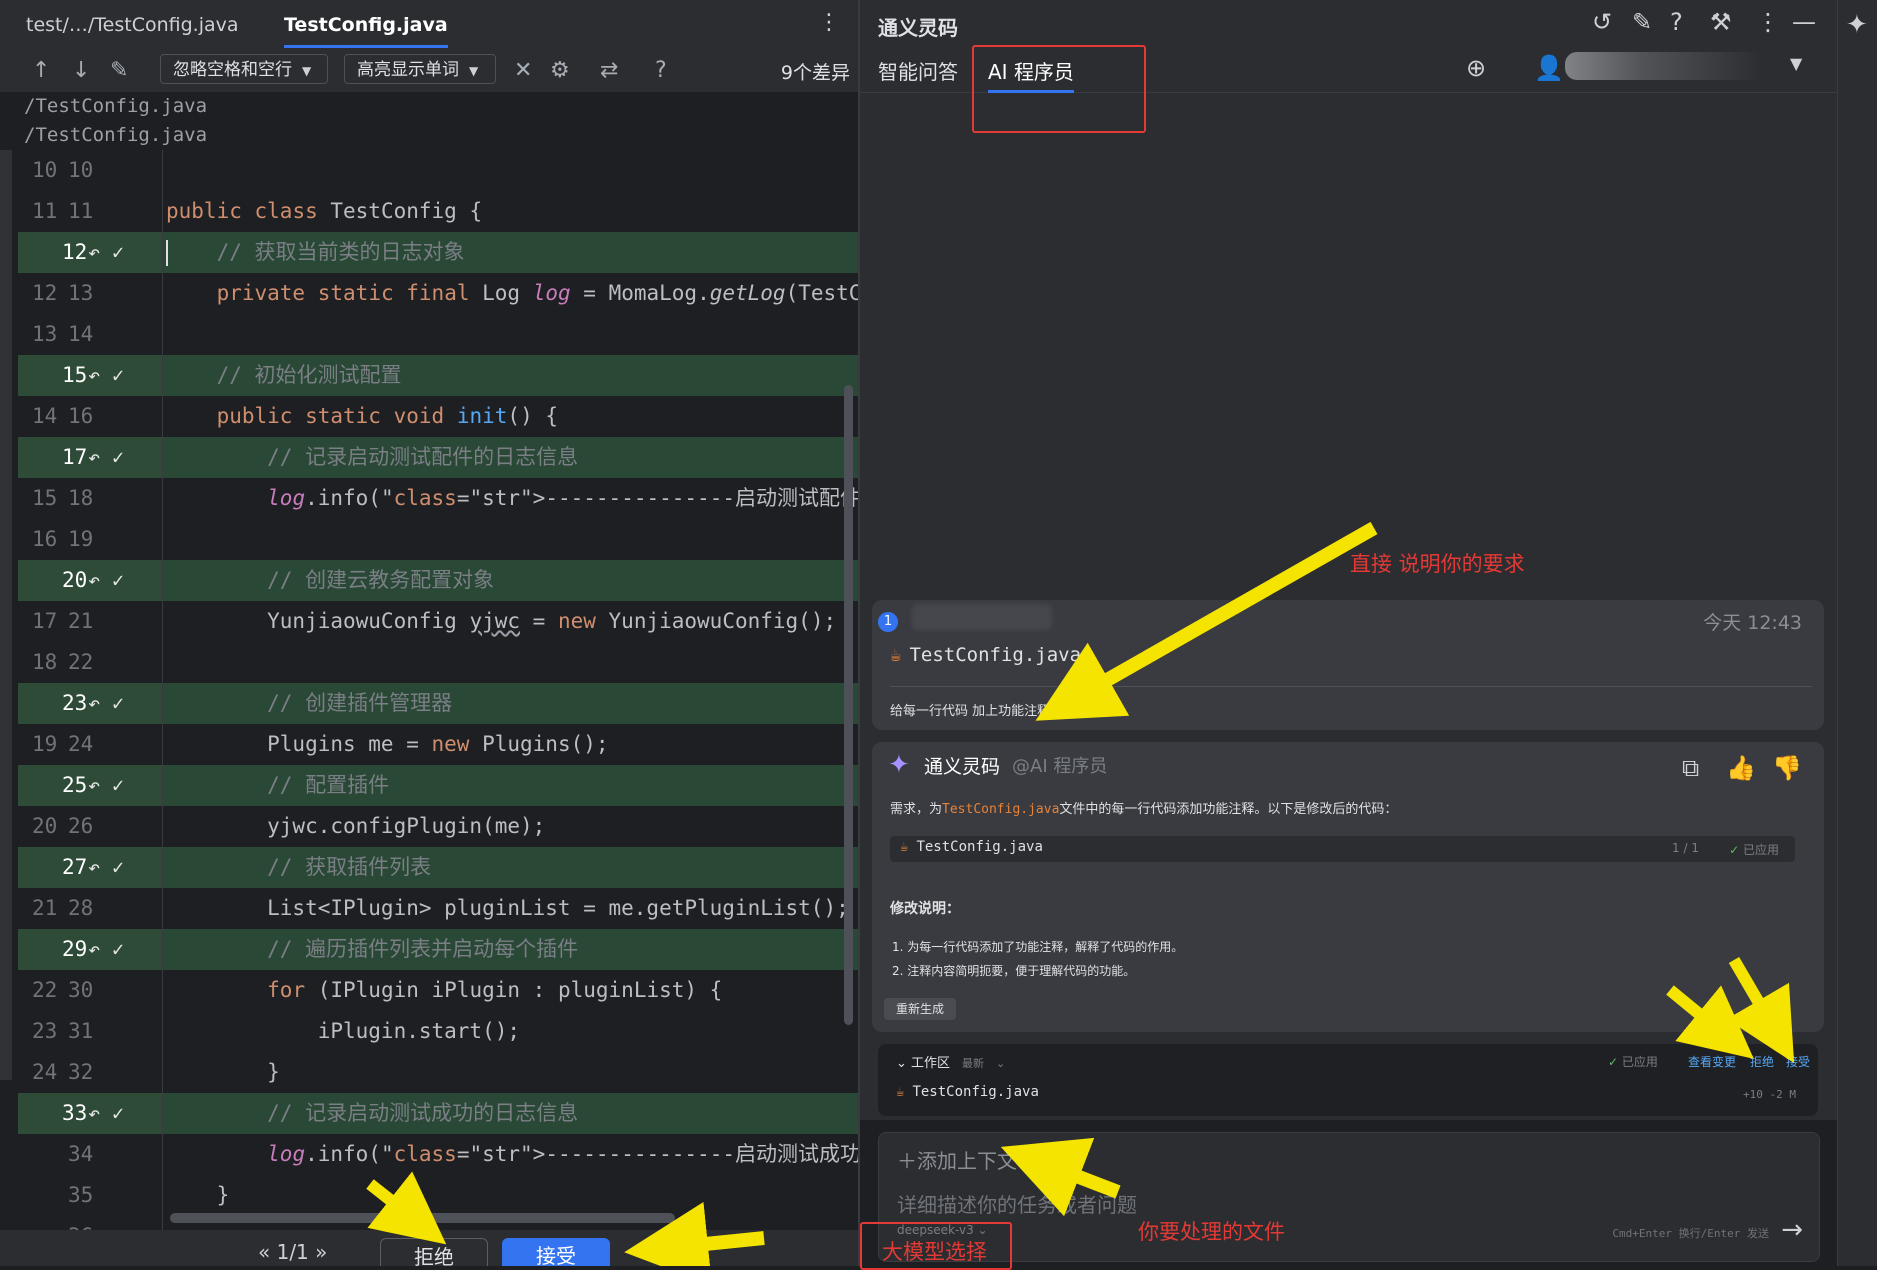 Image resolution: width=1877 pixels, height=1270 pixels. Describe the element at coordinates (45, 744) in the screenshot. I see `old-line-number: 19` at that location.